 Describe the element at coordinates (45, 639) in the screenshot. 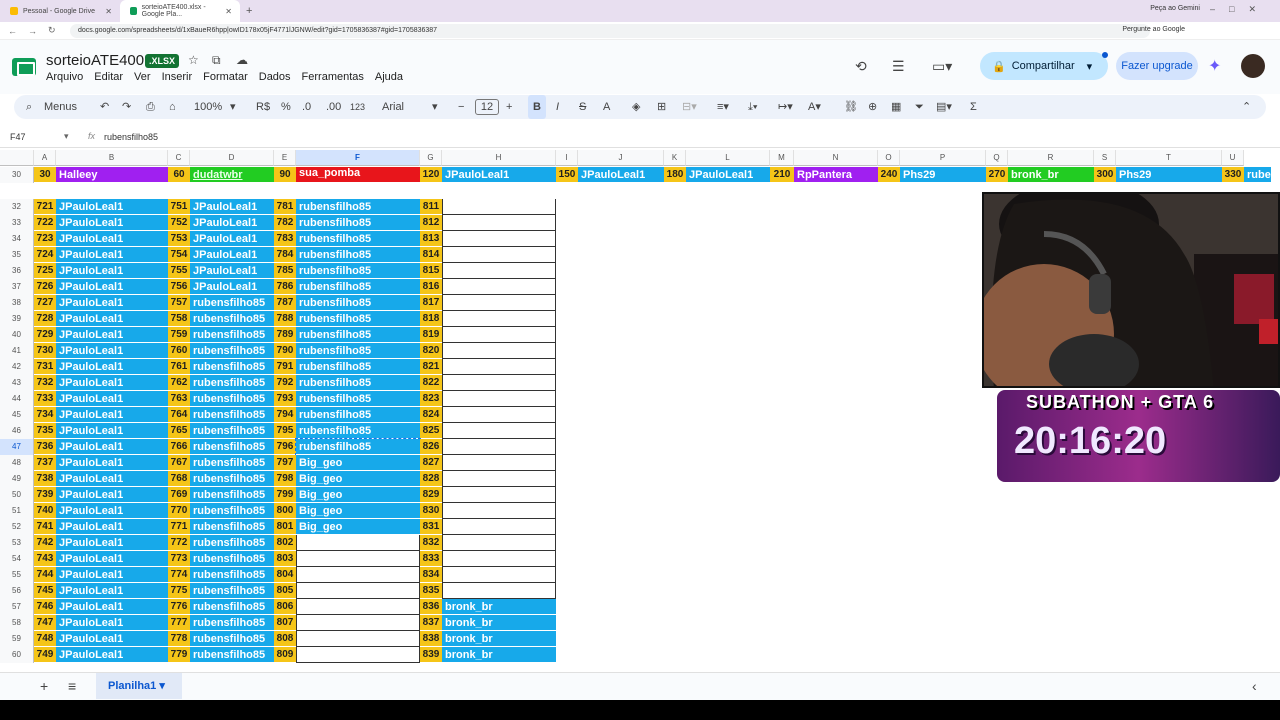

I see `number-cell: 748` at that location.